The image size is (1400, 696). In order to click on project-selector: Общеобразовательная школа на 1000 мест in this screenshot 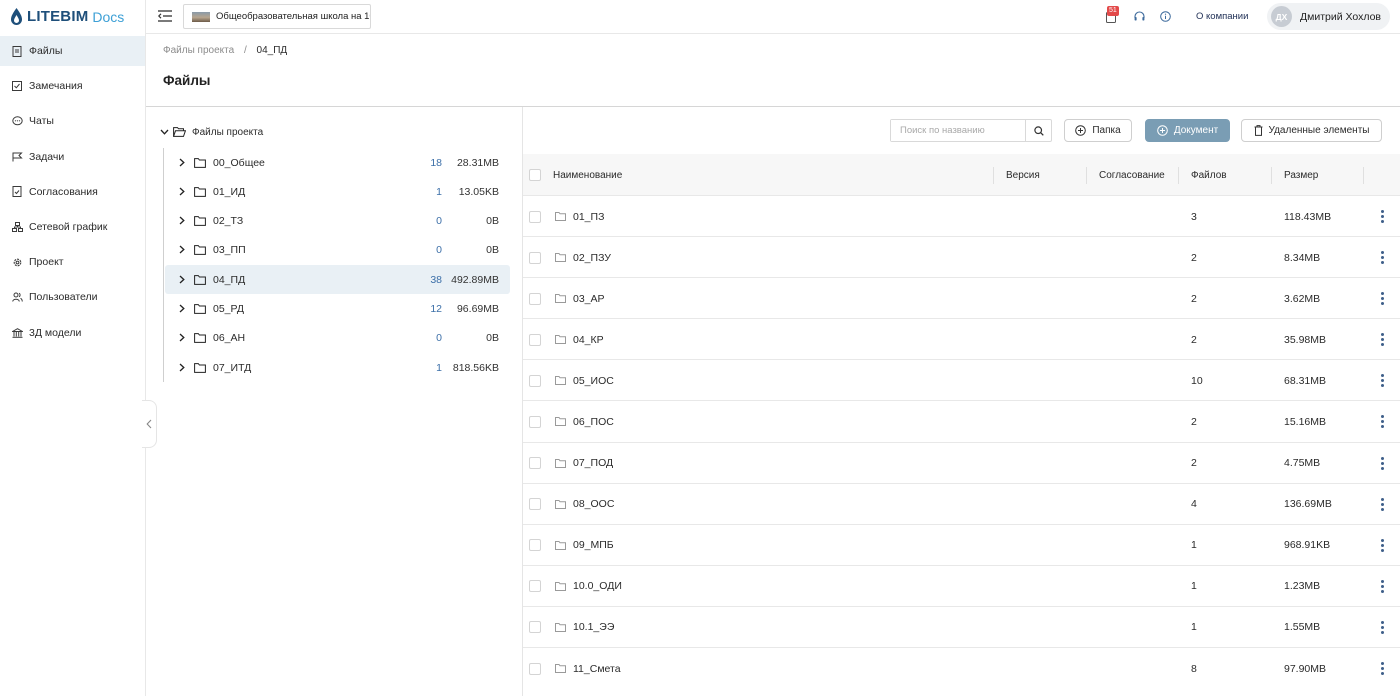, I will do `click(277, 16)`.